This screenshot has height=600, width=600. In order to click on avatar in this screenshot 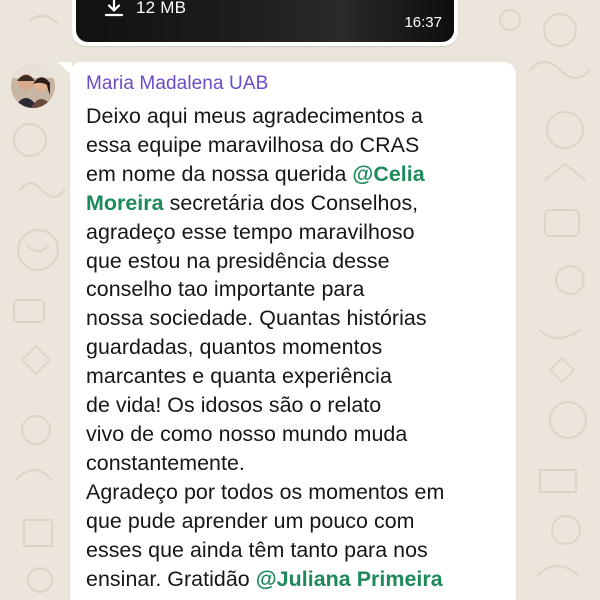, I will do `click(33, 86)`.